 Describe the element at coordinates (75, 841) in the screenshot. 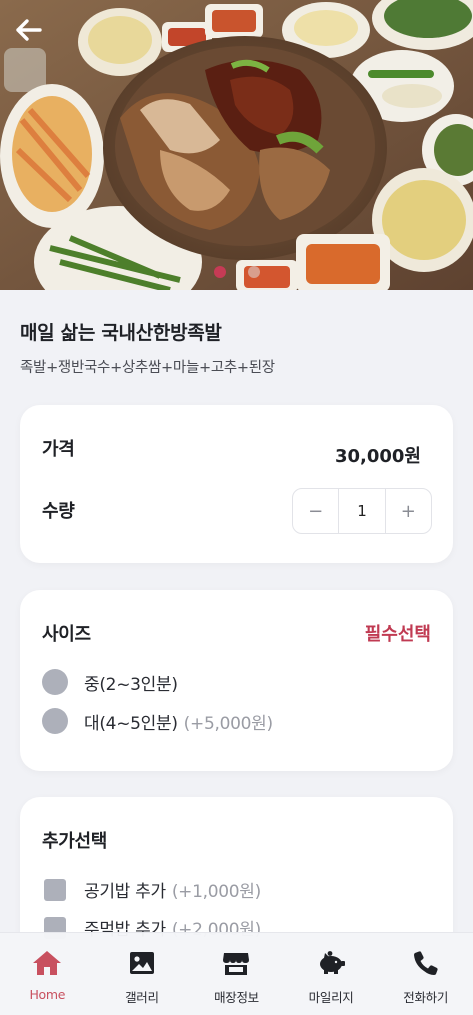

I see `extra-title: 추가선택` at that location.